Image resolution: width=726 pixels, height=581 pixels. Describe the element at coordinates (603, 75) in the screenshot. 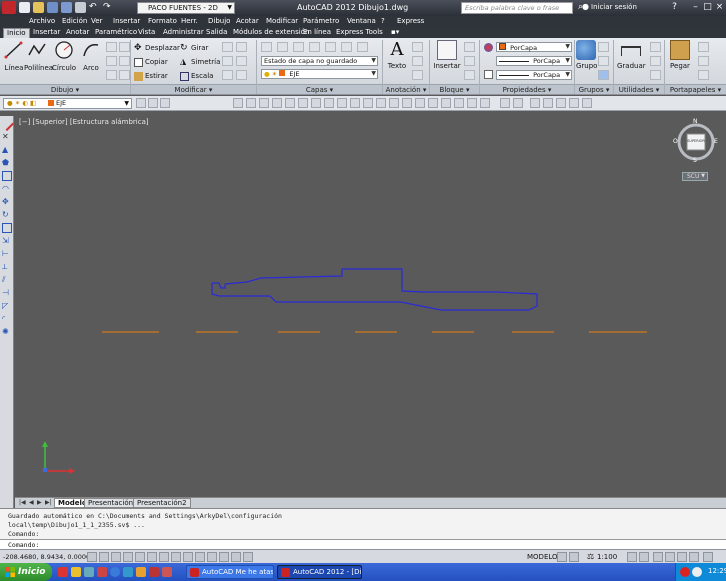

I see `group-select-icon` at that location.